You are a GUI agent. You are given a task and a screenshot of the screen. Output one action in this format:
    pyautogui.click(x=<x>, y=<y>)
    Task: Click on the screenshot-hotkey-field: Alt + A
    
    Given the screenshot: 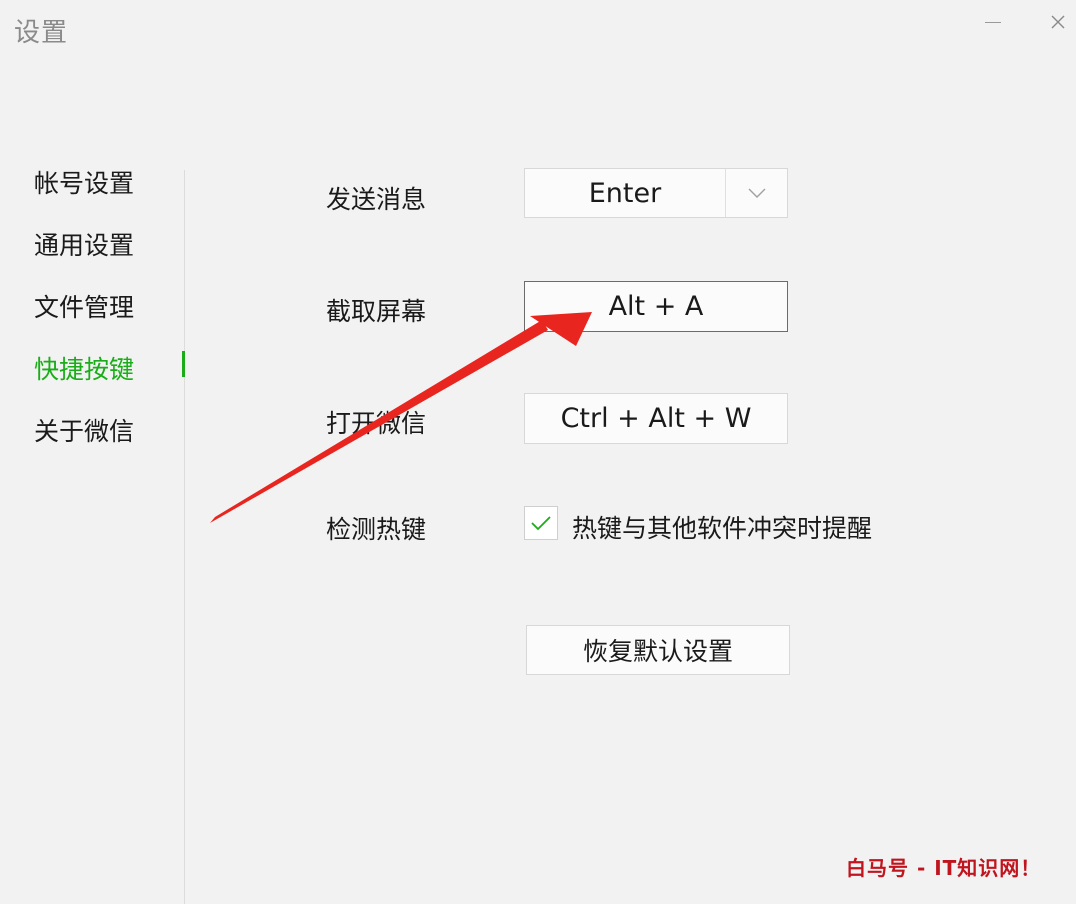 What is the action you would take?
    pyautogui.click(x=656, y=306)
    